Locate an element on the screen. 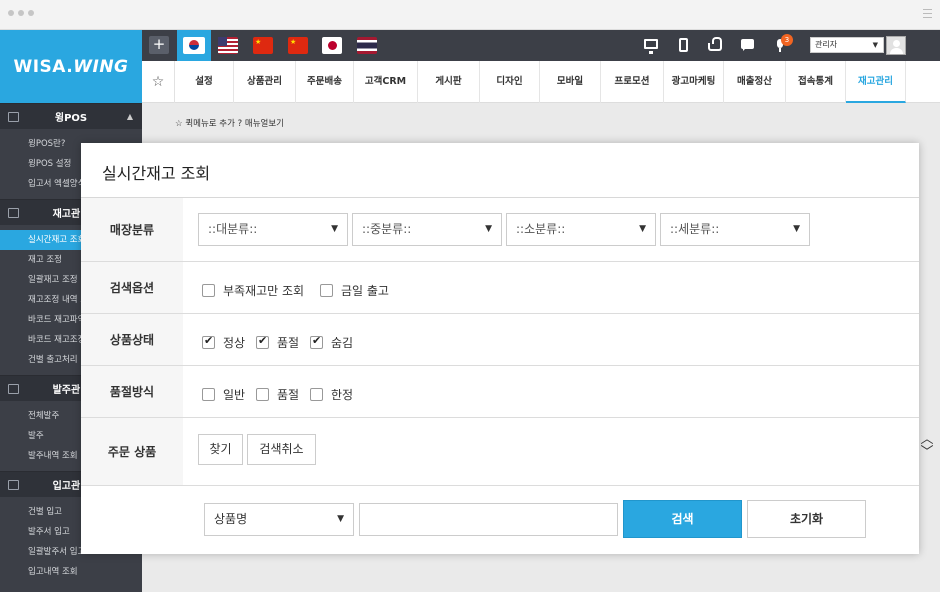 The height and width of the screenshot is (592, 940). basket-icon is located at coordinates (715, 44).